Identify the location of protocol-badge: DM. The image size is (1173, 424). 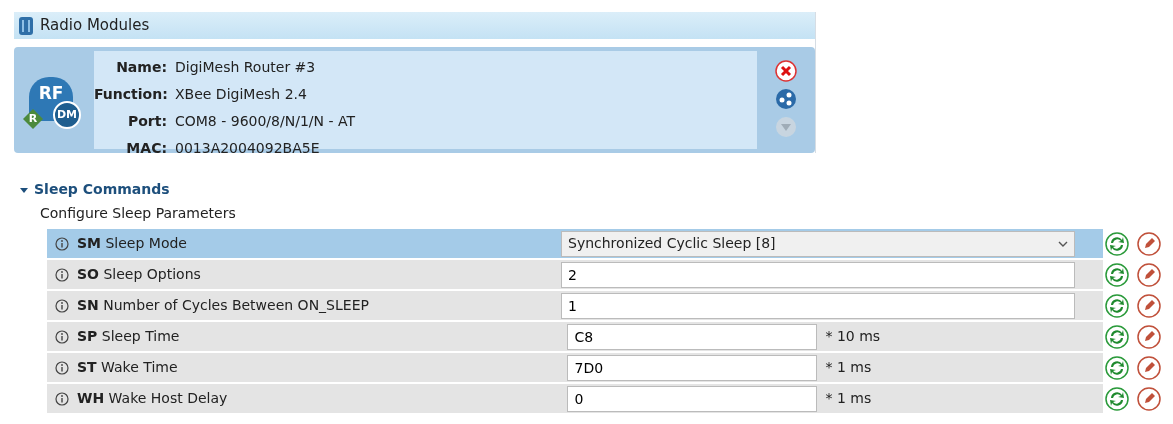
(67, 115).